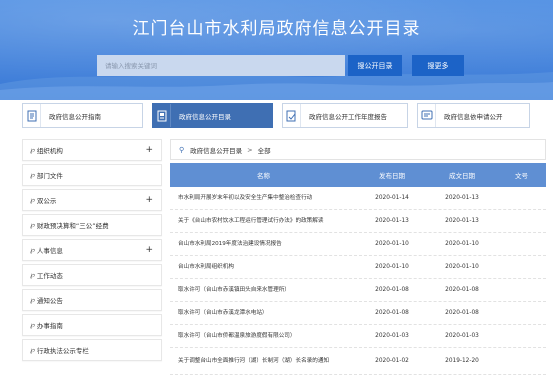 Image resolution: width=553 pixels, height=382 pixels. Describe the element at coordinates (92, 150) in the screenshot. I see `sidebar-item-organization: ℘ 组织机构 +` at that location.